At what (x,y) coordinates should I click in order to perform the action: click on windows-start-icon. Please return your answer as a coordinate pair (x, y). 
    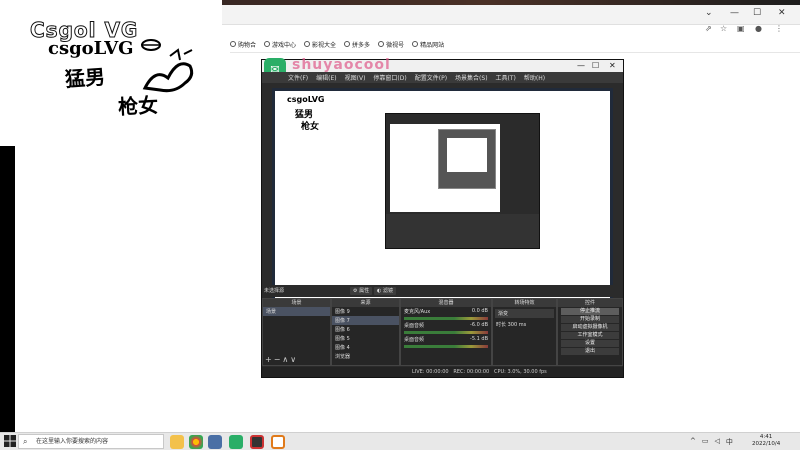
    Looking at the image, I should click on (10, 441).